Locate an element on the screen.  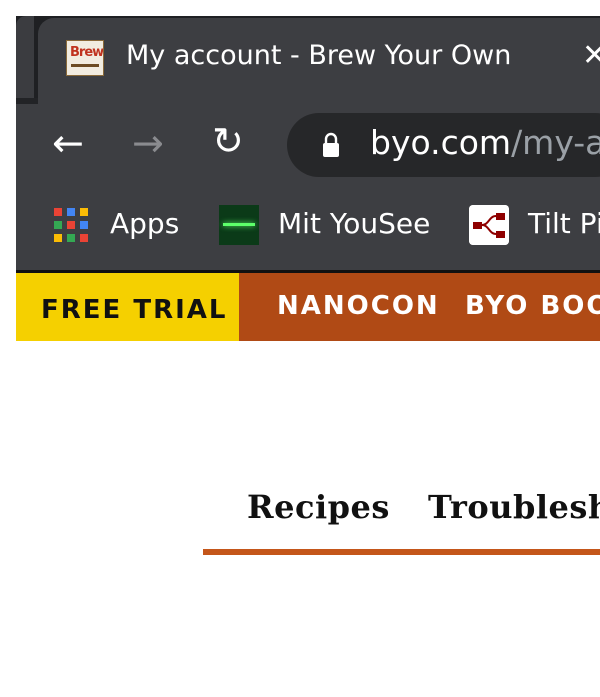
previous-tab-edge is located at coordinates (25, 57).